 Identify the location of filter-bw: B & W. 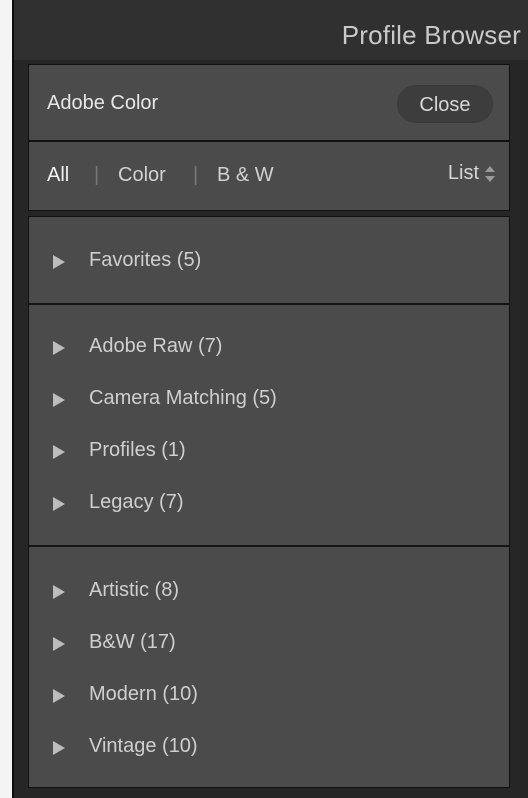
(245, 175).